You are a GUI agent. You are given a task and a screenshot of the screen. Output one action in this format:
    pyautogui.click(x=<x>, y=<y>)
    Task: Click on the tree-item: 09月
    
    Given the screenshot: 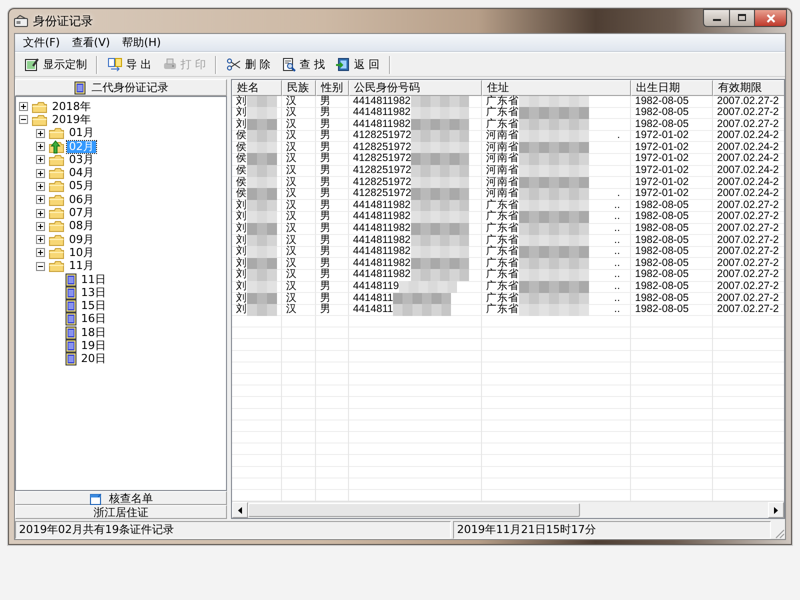 What is the action you would take?
    pyautogui.click(x=81, y=240)
    